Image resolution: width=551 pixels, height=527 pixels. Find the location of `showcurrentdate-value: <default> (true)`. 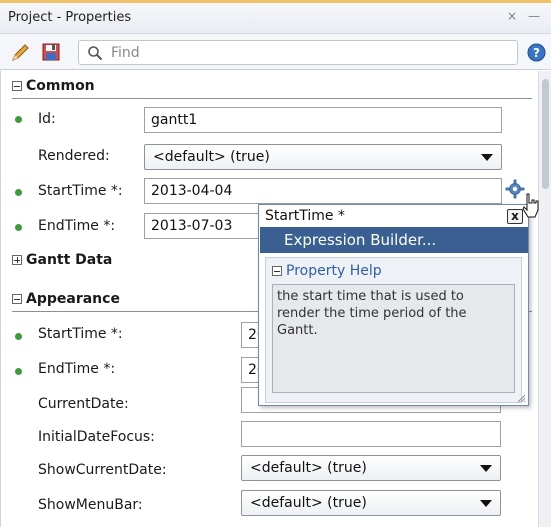

showcurrentdate-value: <default> (true) is located at coordinates (308, 468).